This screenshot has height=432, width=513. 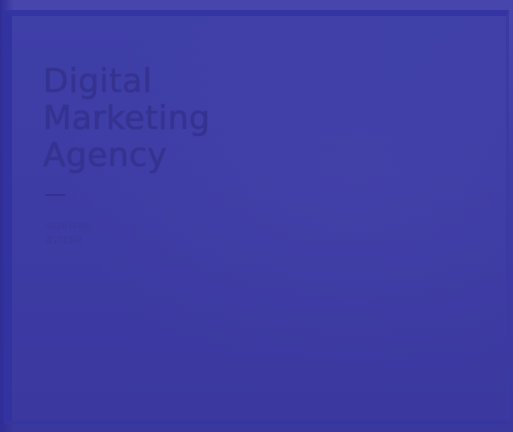 I want to click on subtitle-line-2: 광고대행사, so click(x=63, y=240).